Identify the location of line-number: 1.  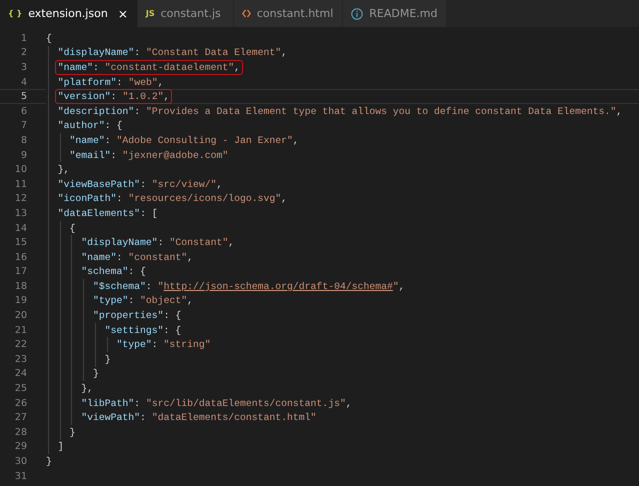
(23, 38).